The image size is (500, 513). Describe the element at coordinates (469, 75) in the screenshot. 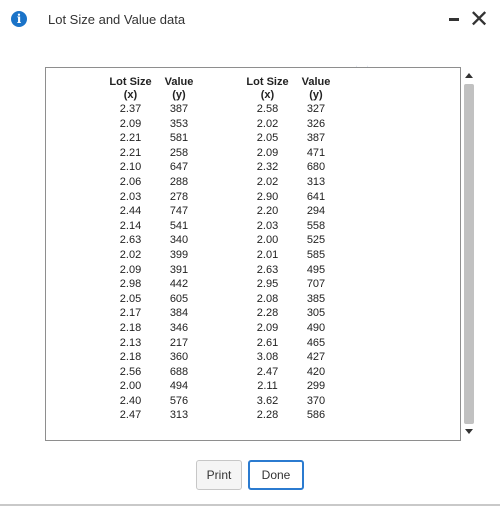

I see `scroll-up-arrow-icon` at that location.